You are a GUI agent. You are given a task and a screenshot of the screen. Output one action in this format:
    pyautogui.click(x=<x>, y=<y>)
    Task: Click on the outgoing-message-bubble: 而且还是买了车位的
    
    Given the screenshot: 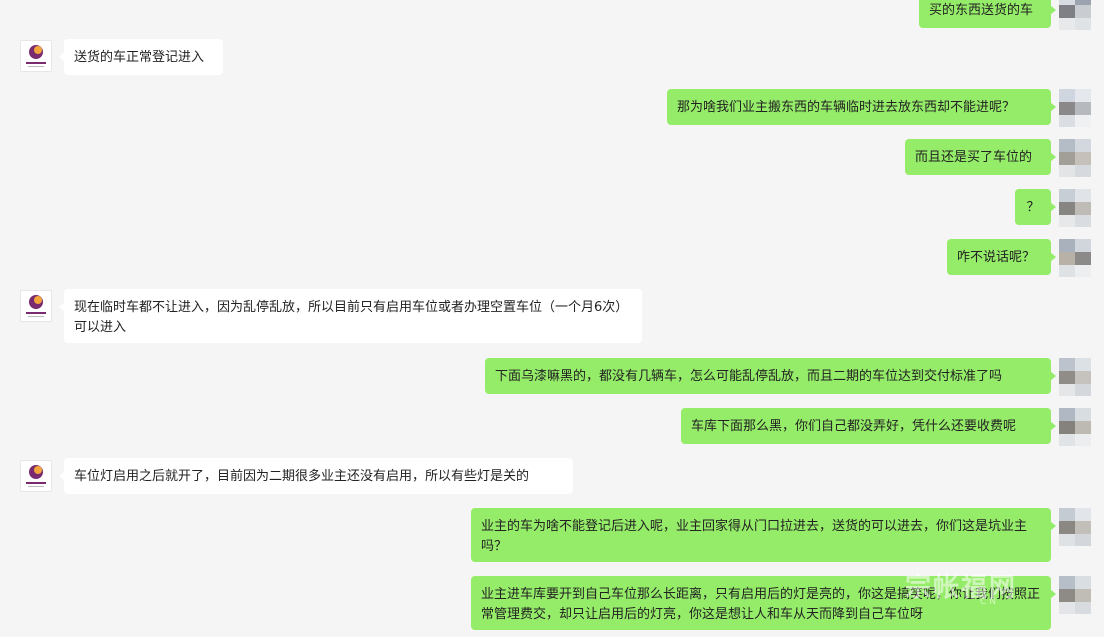 What is the action you would take?
    pyautogui.click(x=980, y=157)
    